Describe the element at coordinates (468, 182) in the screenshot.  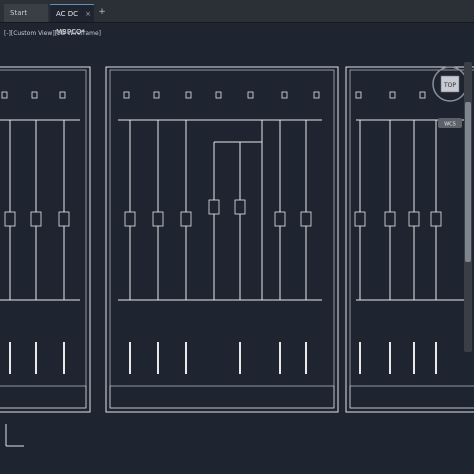
I see `scrollbar-thumb` at that location.